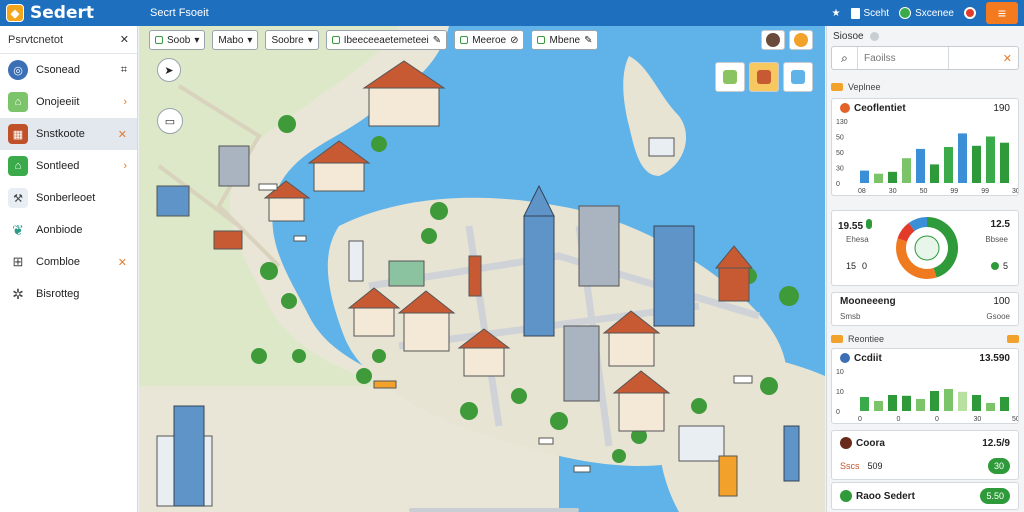  Describe the element at coordinates (124, 39) in the screenshot. I see `close-icon: ✕` at that location.